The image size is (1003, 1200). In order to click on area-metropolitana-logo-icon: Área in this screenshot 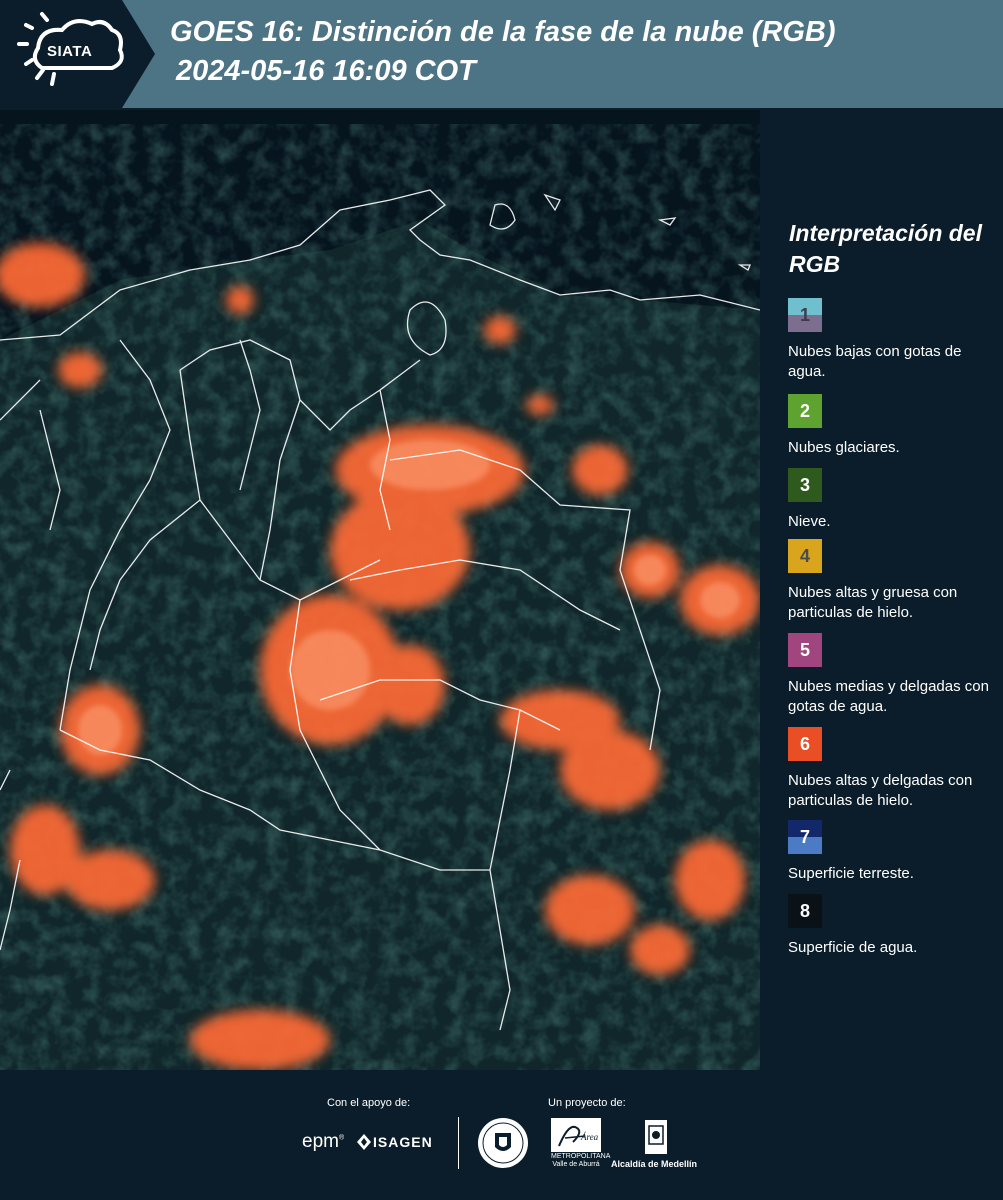, I will do `click(576, 1135)`.